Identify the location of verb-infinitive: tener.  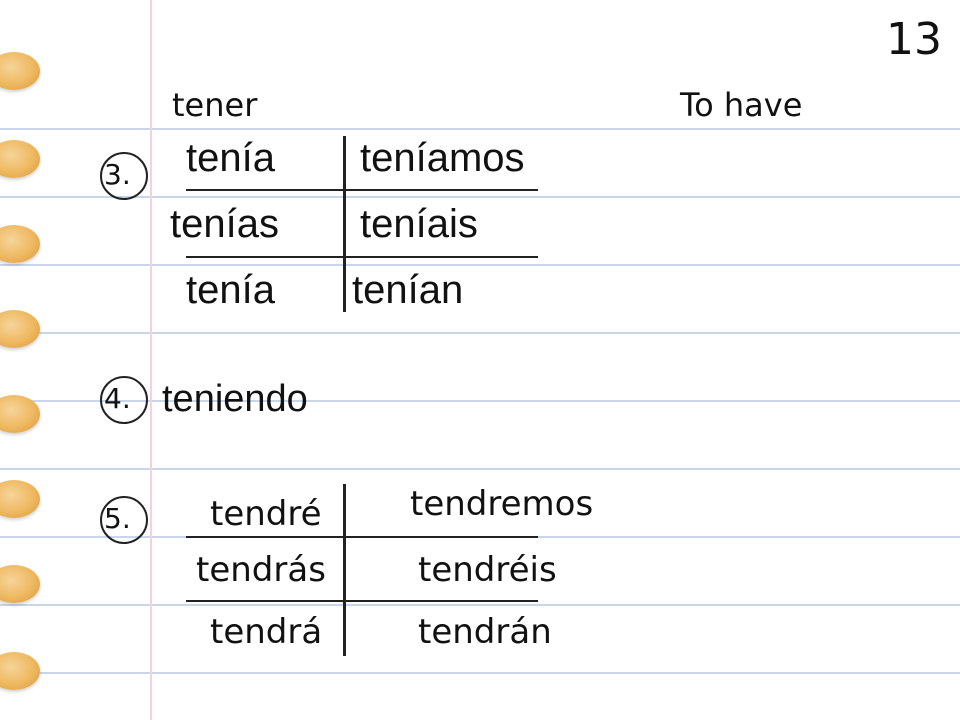
(215, 105).